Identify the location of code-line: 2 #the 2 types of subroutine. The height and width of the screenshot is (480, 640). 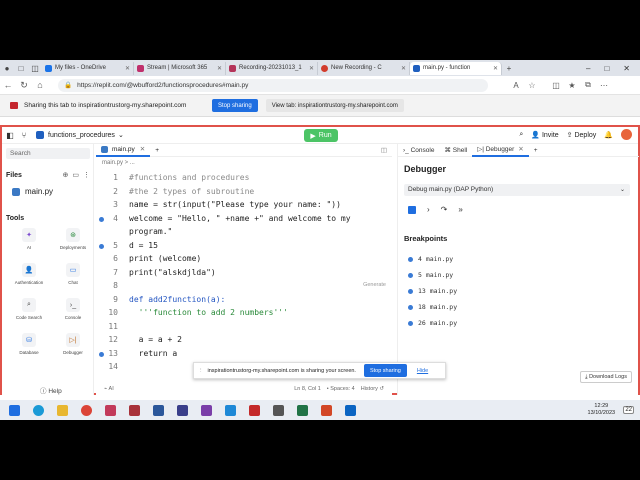
(244, 192).